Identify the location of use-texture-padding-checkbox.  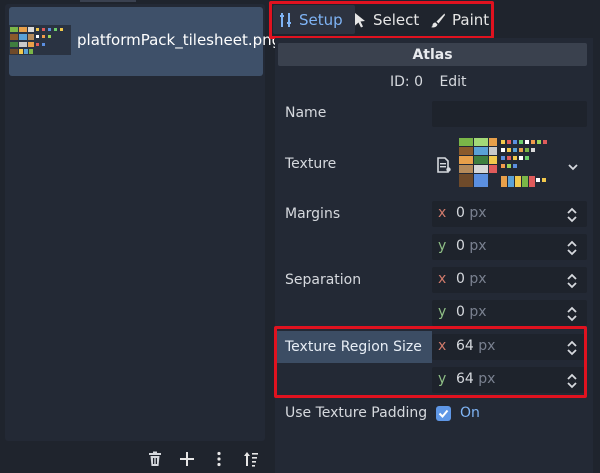
(443, 413).